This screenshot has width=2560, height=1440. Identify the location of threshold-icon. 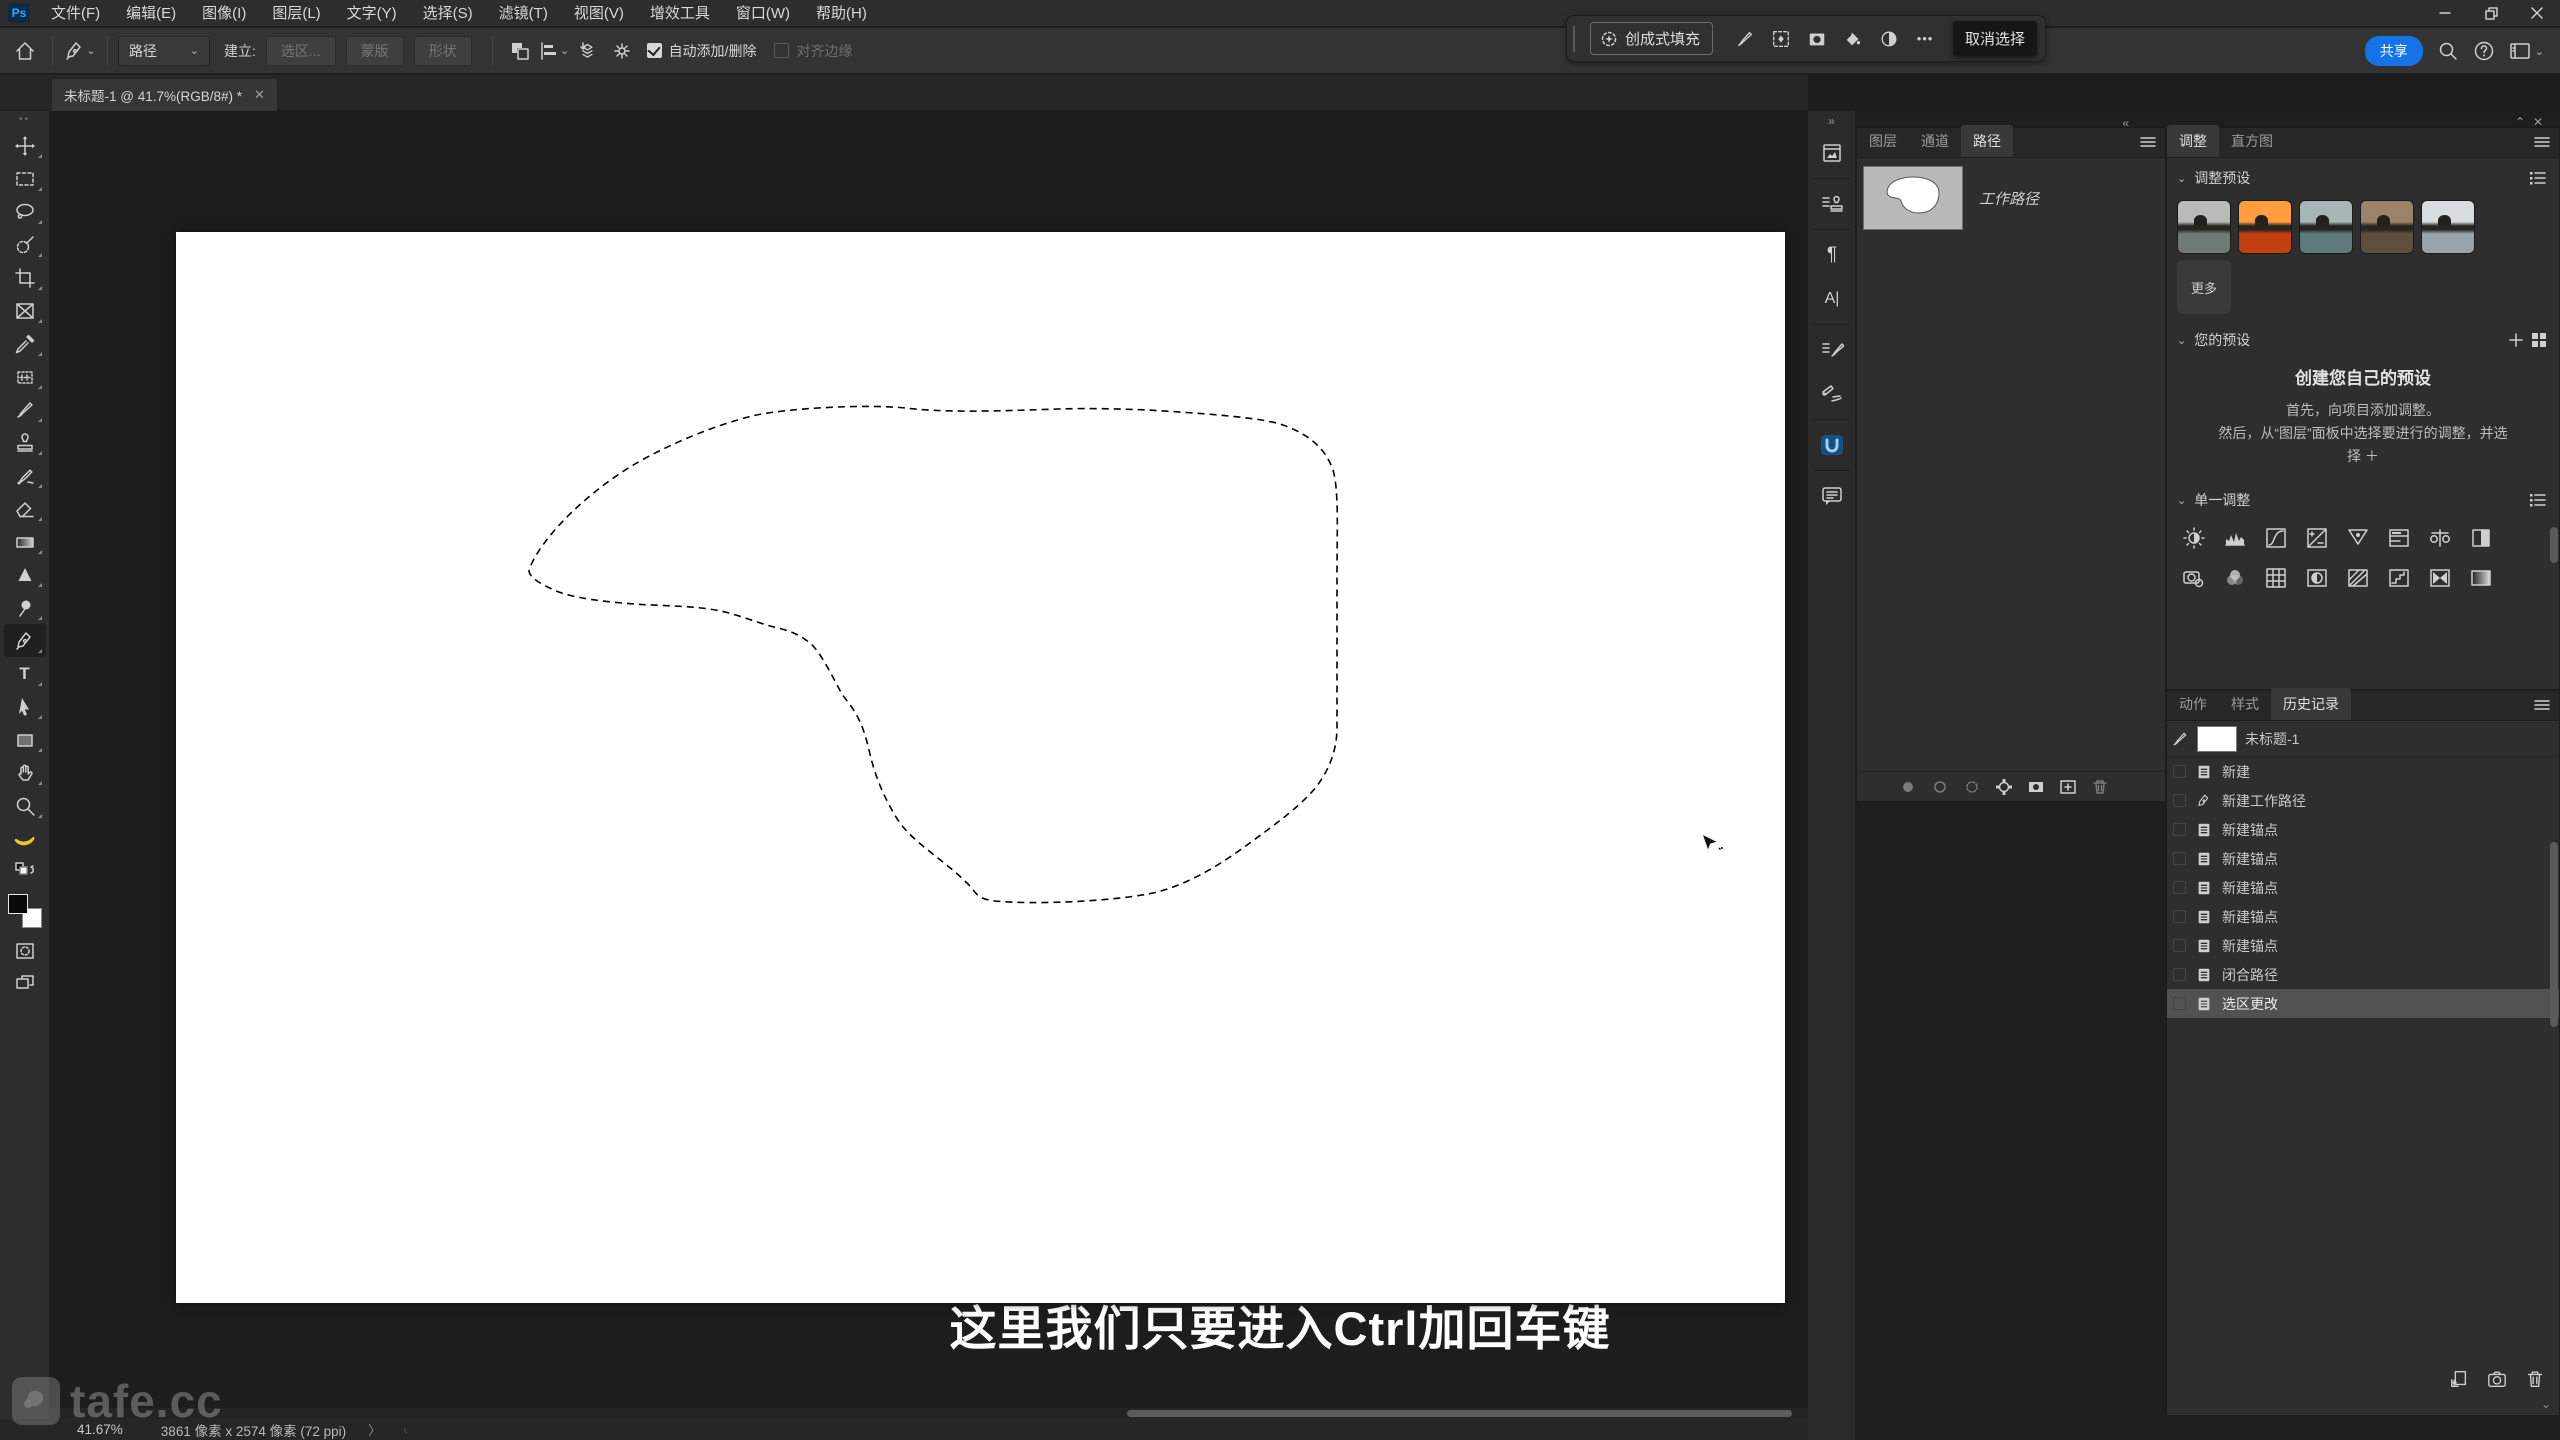
(2398, 578).